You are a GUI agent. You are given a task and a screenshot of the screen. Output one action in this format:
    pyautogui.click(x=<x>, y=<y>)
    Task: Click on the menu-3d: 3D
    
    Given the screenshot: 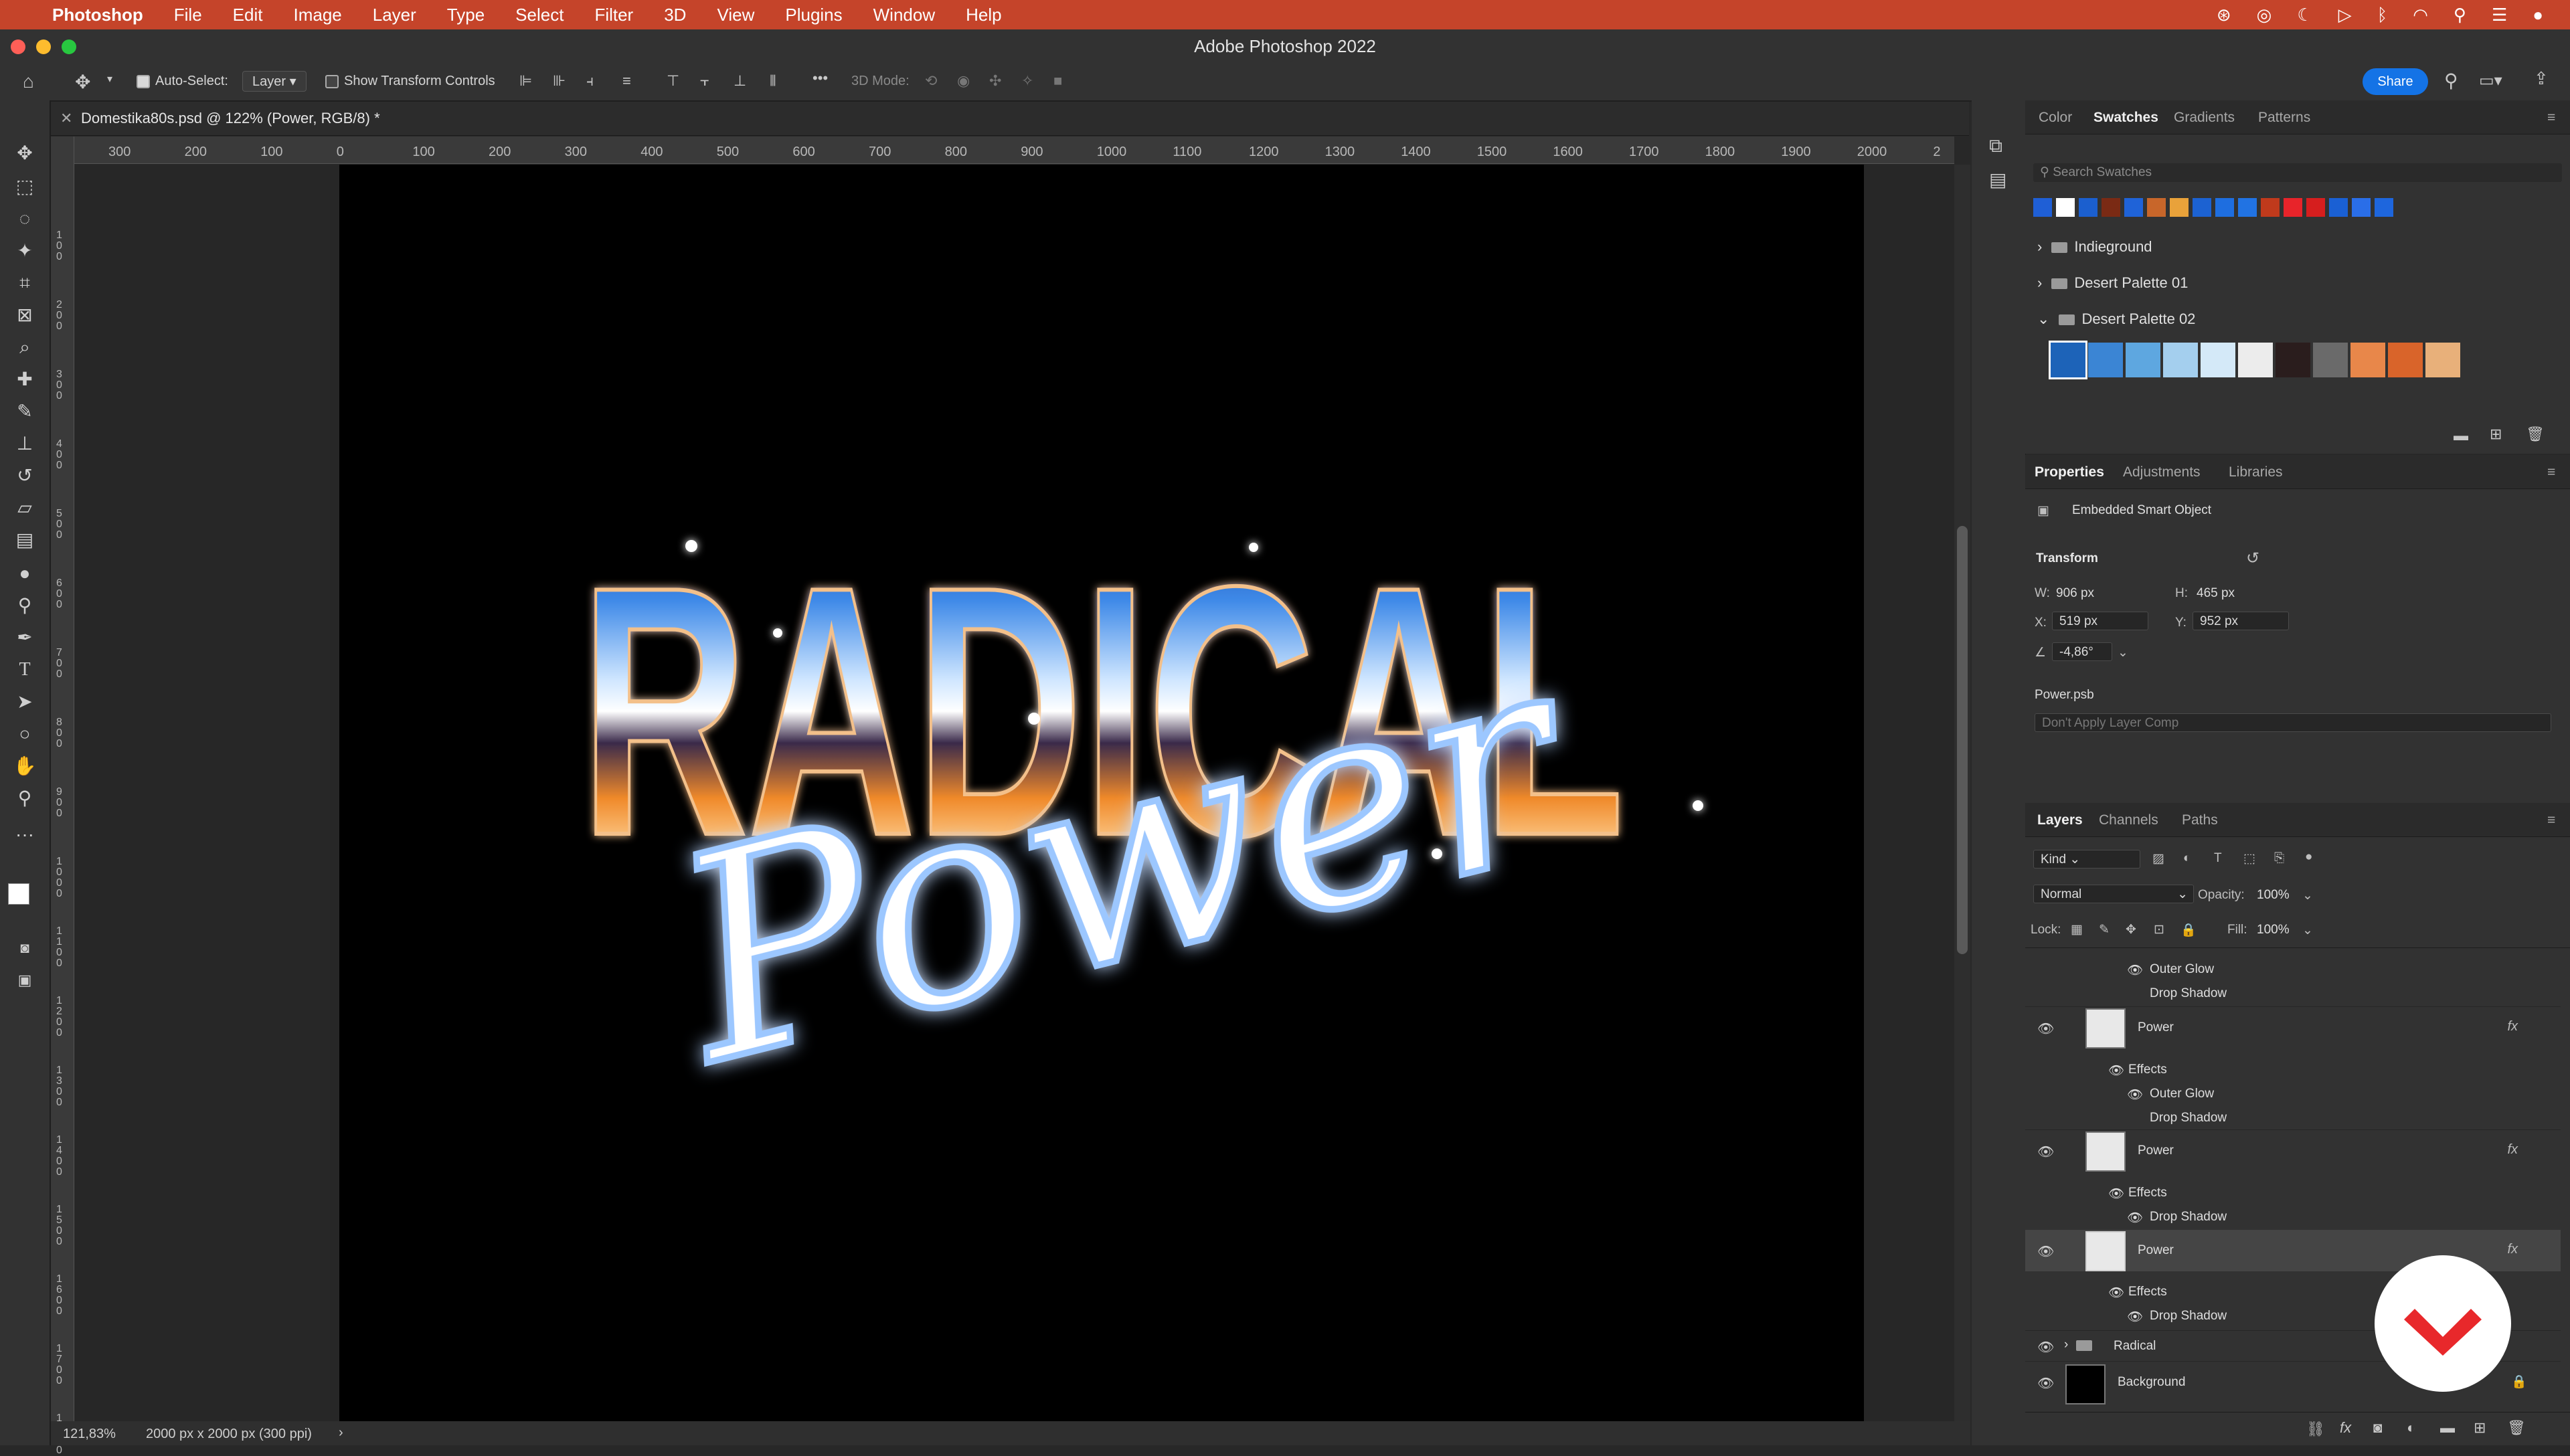 What is the action you would take?
    pyautogui.click(x=675, y=15)
    